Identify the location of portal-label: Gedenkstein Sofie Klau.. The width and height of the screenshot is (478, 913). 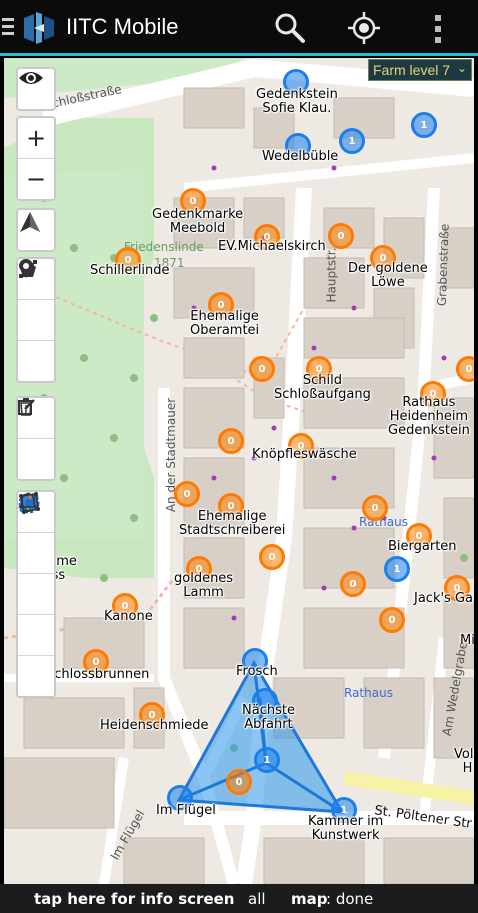
(297, 101).